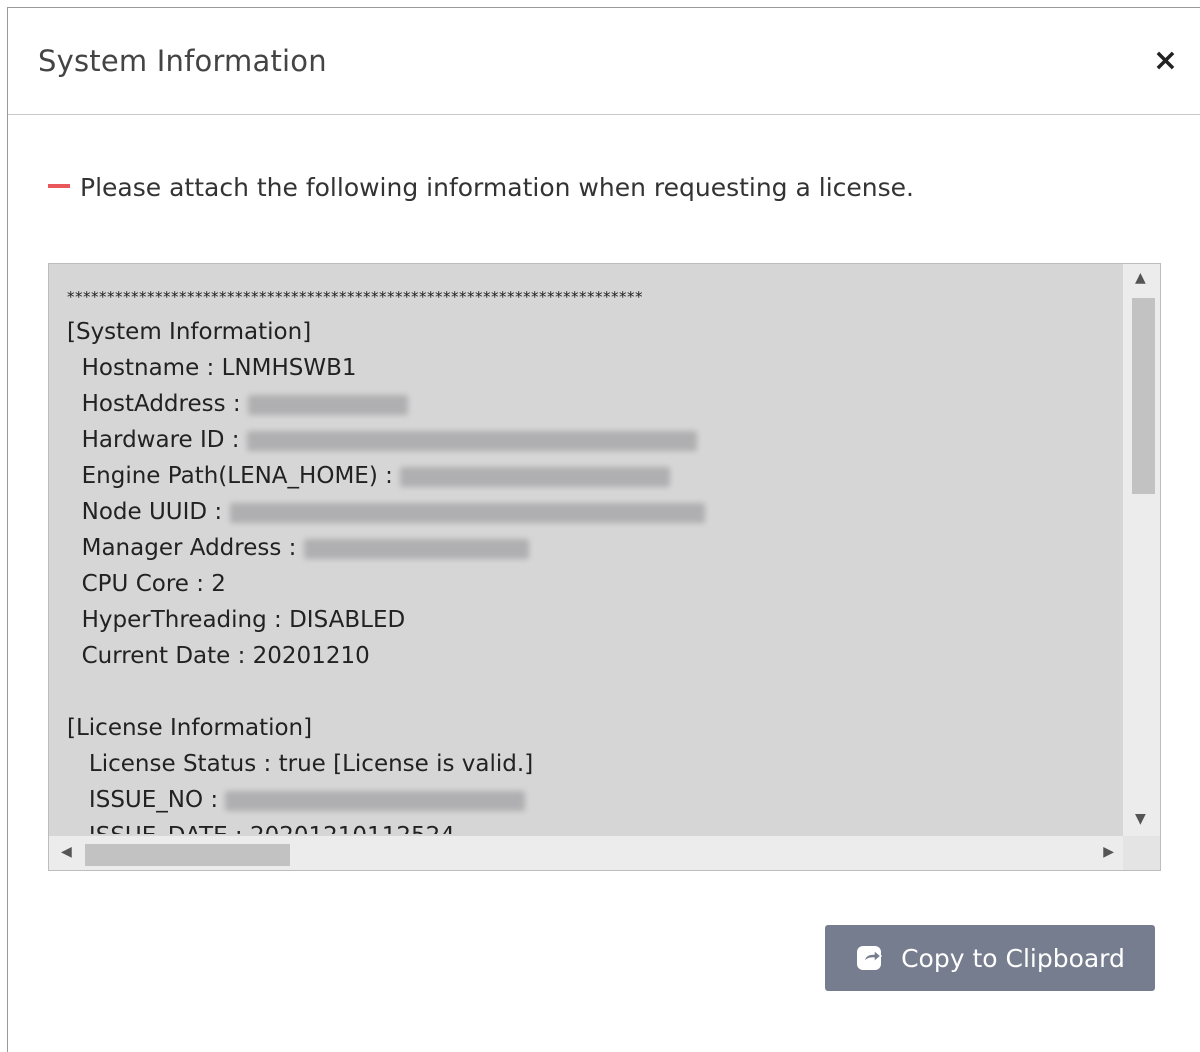  I want to click on scrollbar-corner, so click(1141, 853).